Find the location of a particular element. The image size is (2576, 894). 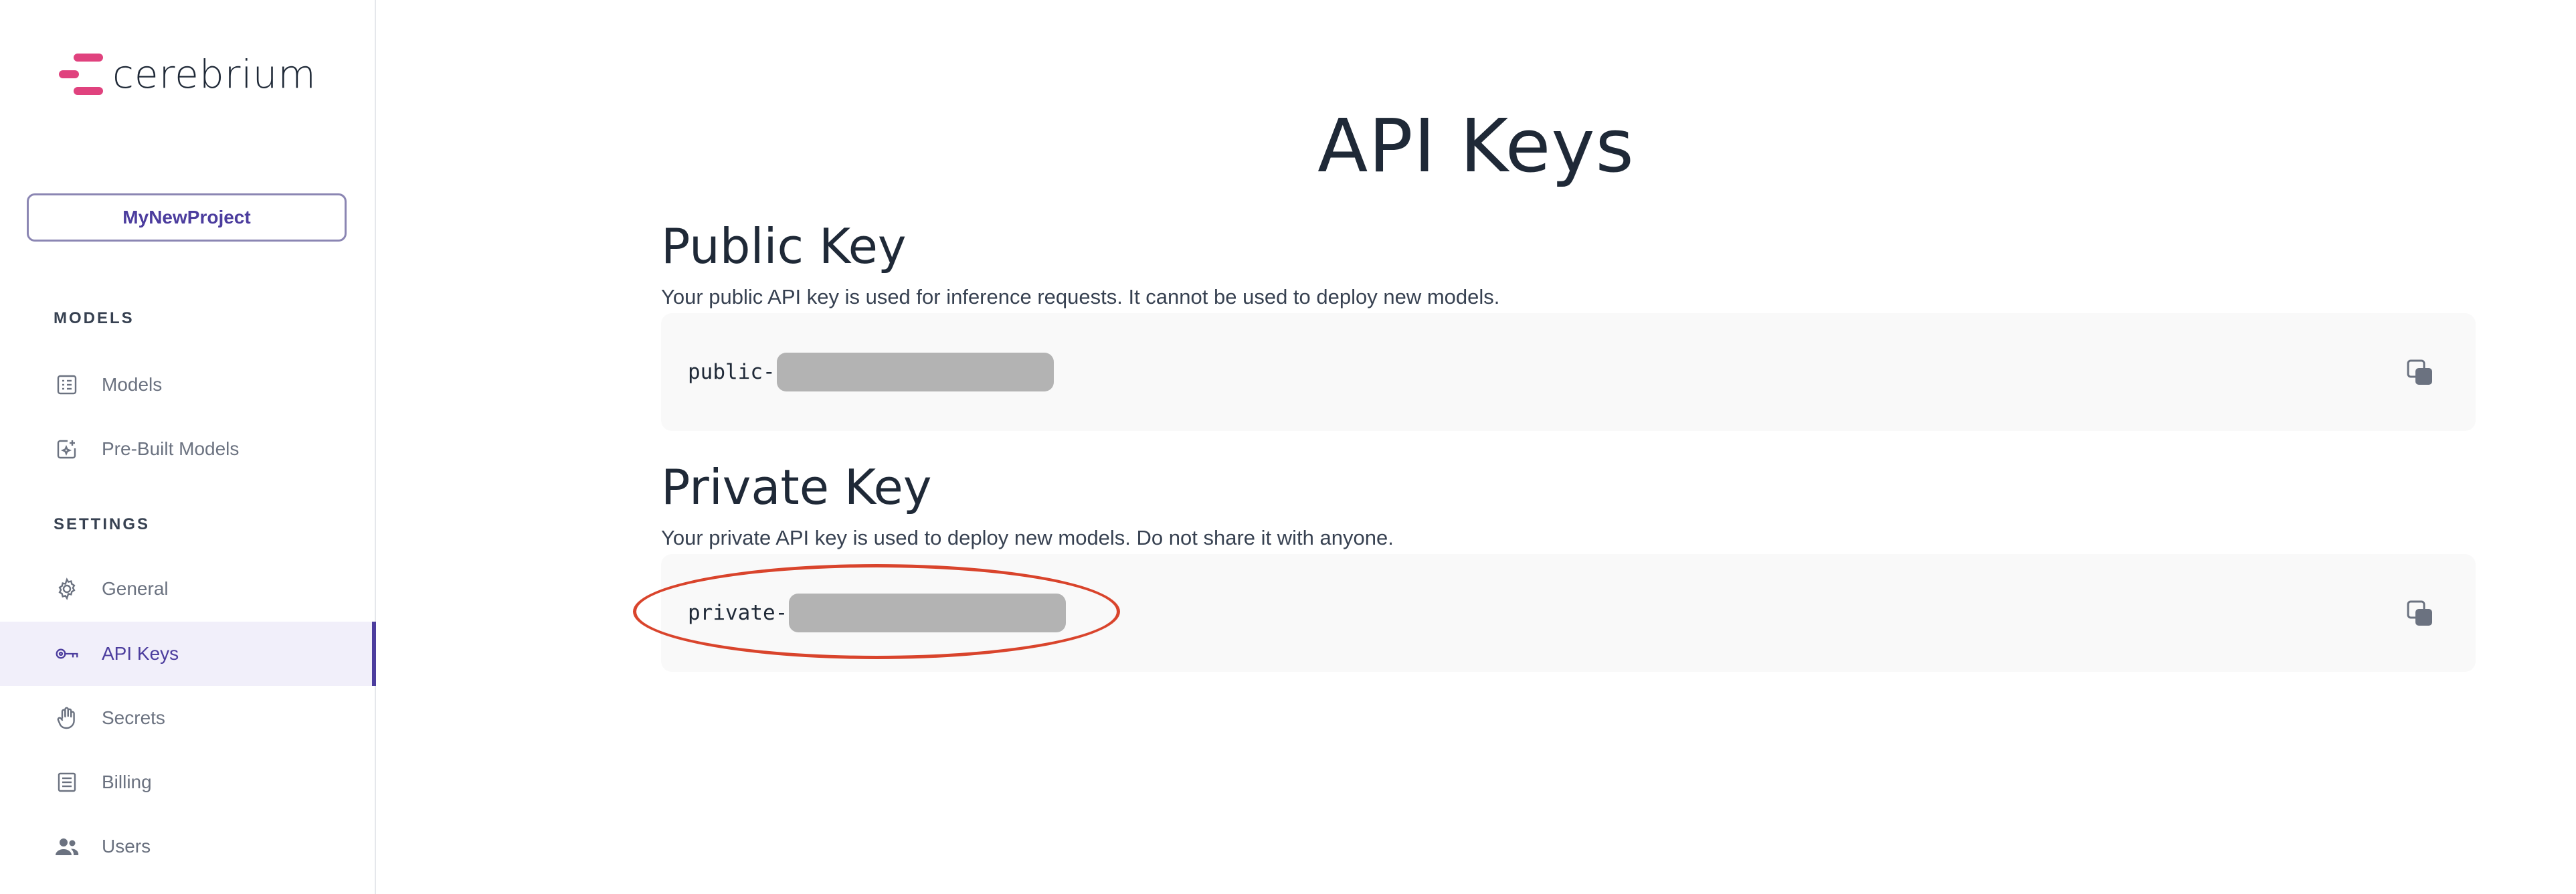

section-label-settings: SETTINGS is located at coordinates (103, 524).